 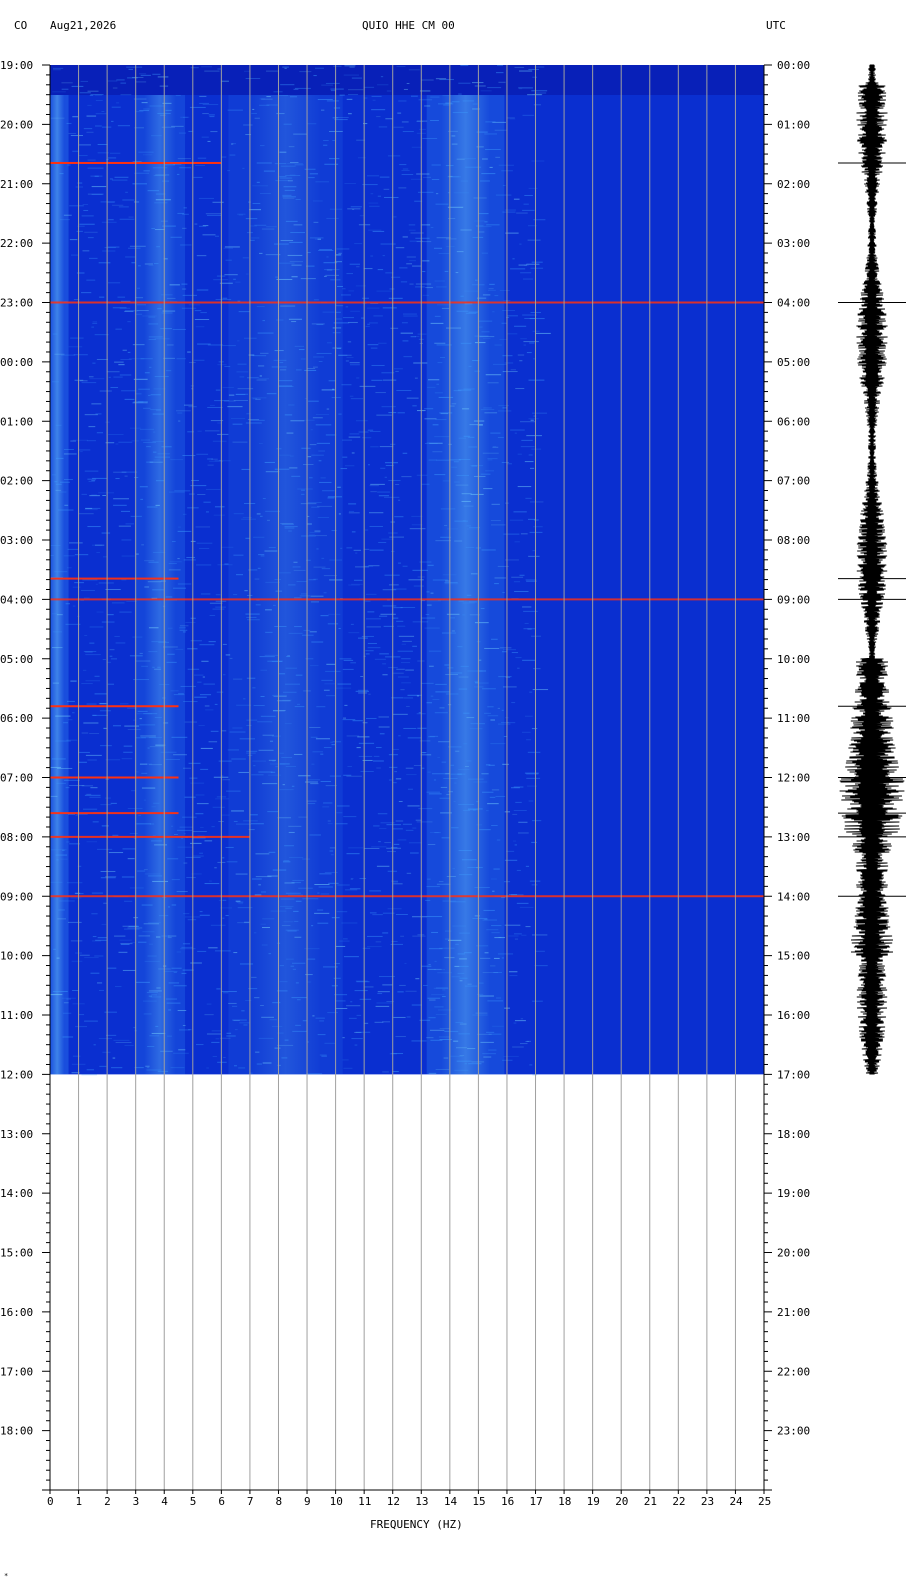 I want to click on x-tick-label: 11, so click(x=364, y=1501).